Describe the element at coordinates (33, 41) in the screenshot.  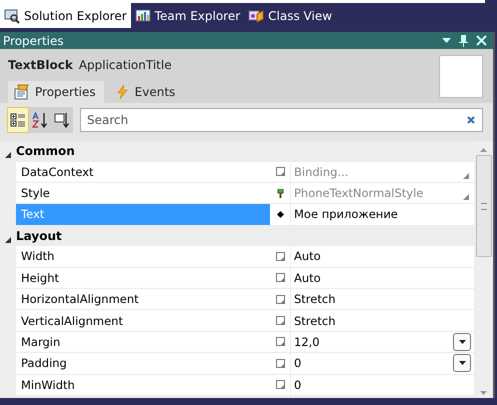
I see `panel-title: Properties` at that location.